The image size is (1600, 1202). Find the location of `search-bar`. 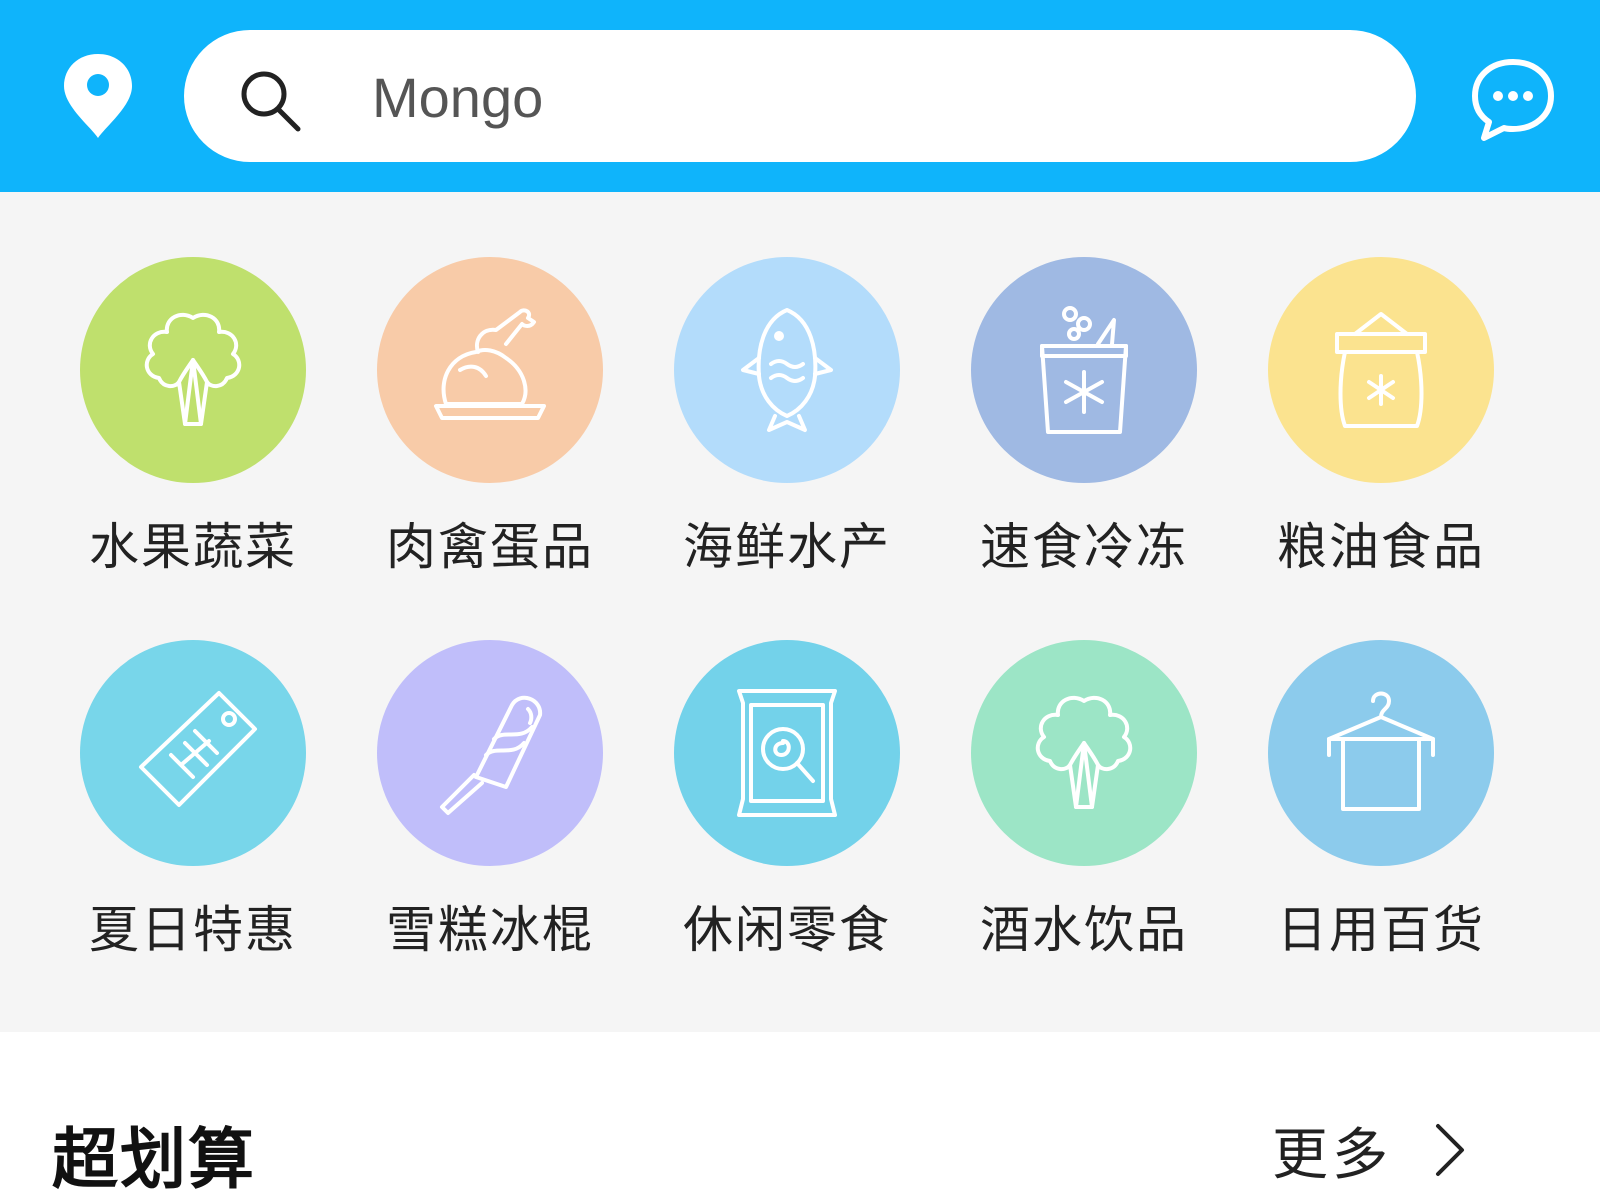

search-bar is located at coordinates (800, 96).